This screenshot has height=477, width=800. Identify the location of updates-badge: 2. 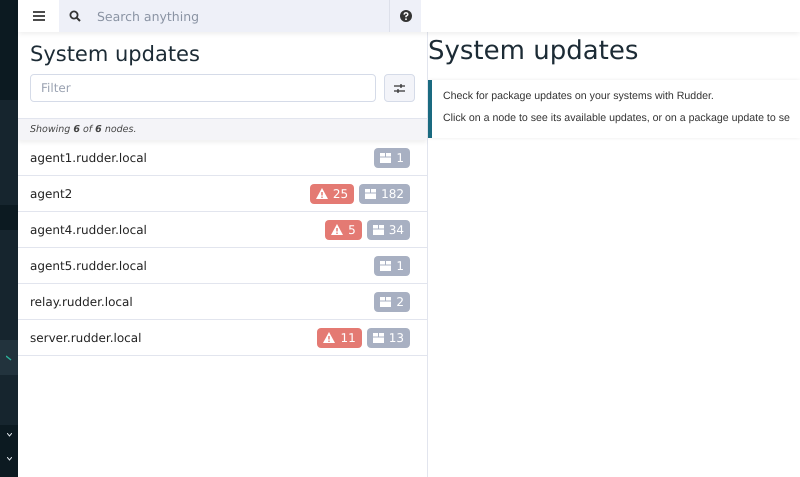
(392, 302).